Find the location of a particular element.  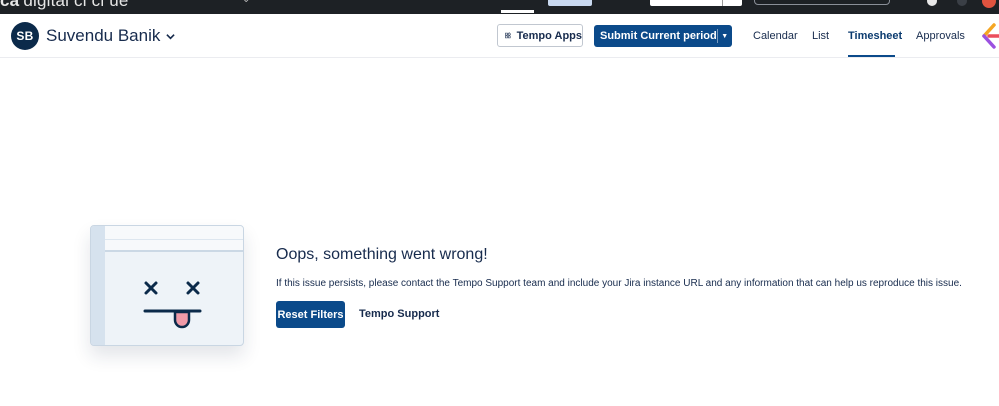

error-face-icon is located at coordinates (172, 305).